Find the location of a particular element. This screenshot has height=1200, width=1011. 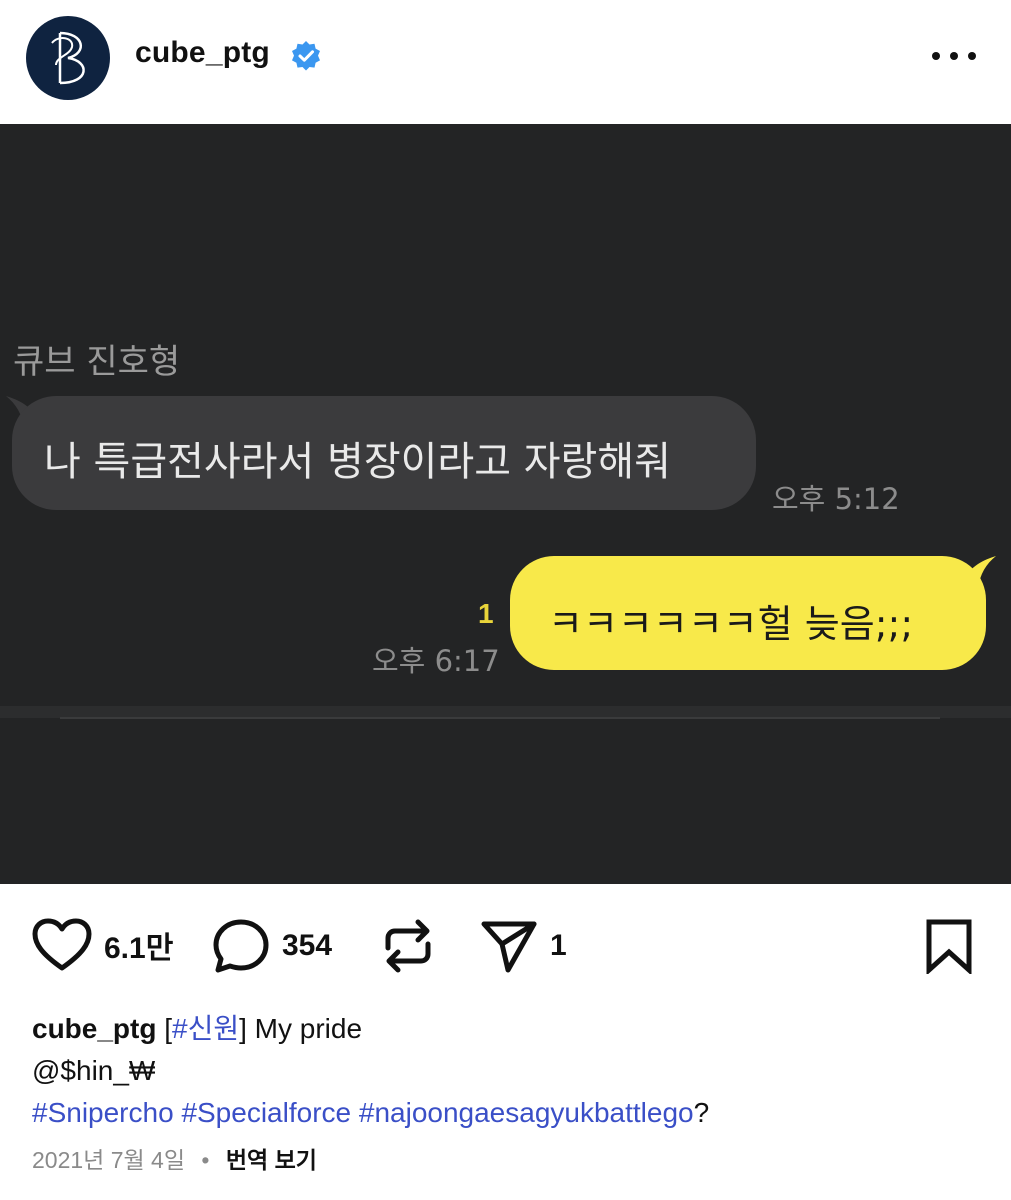

hashtag-link: #Snipercho is located at coordinates (103, 1112).